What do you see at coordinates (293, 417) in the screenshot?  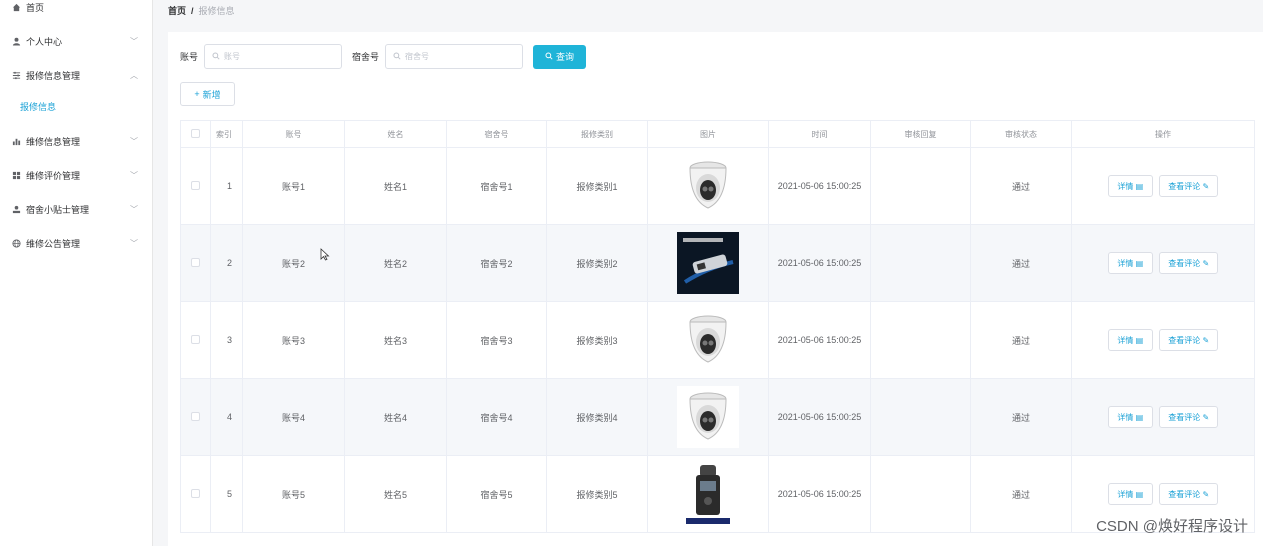 I see `cell-account: 账号4` at bounding box center [293, 417].